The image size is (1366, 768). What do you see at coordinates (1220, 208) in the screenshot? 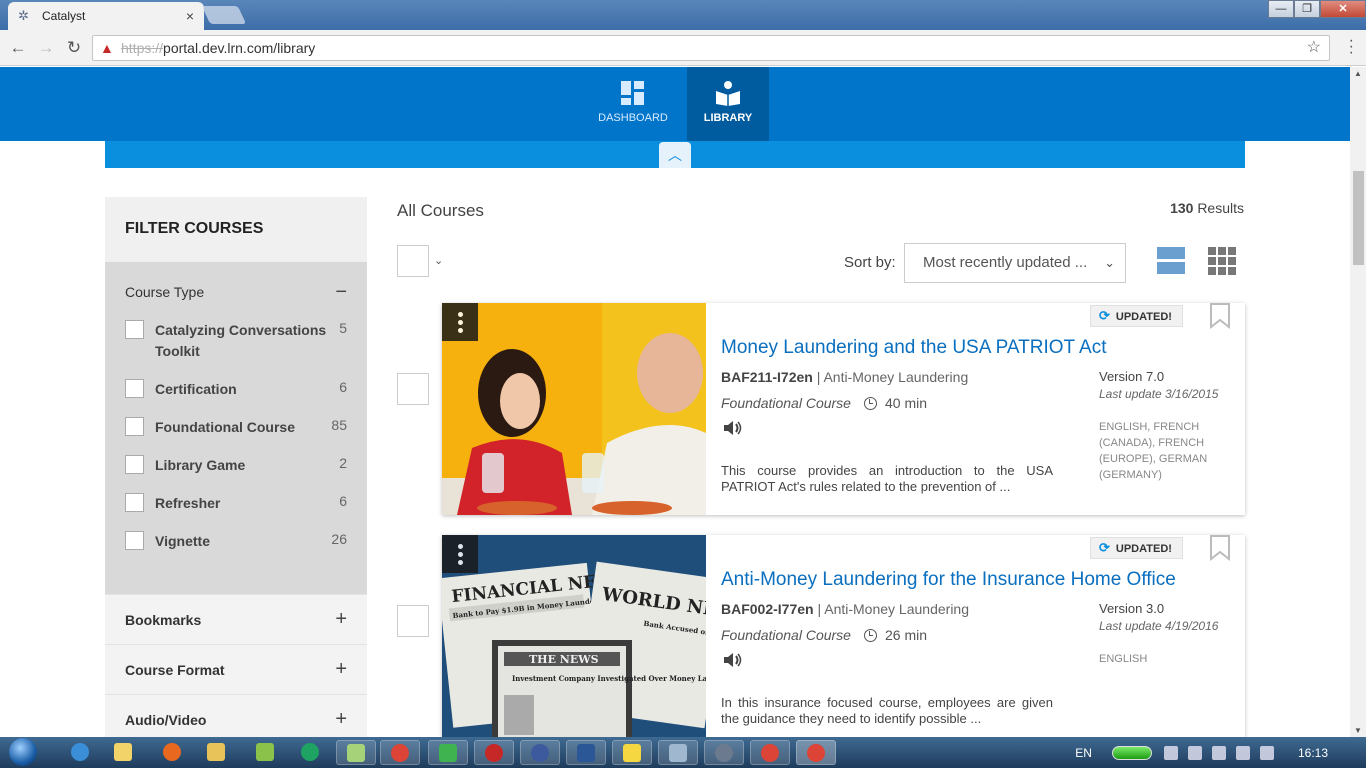
I see `results-label: Results` at bounding box center [1220, 208].